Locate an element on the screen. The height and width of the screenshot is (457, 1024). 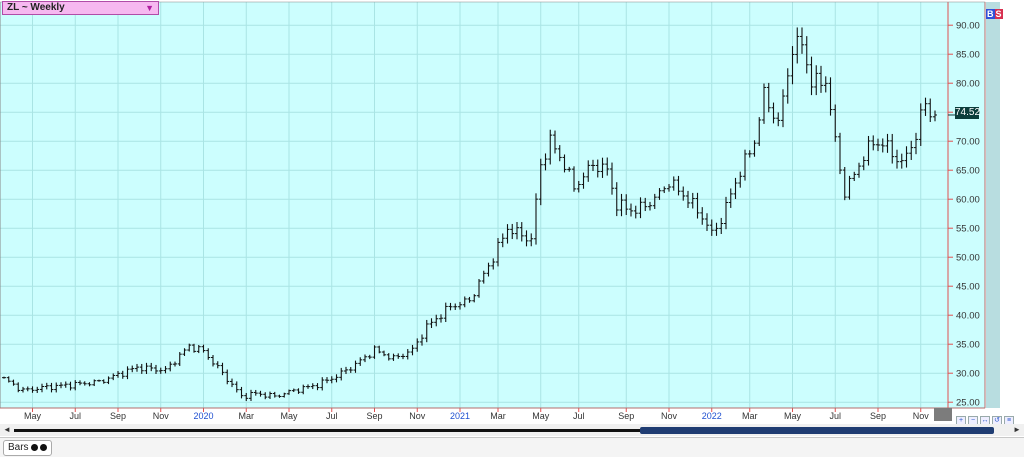
right-arrow-icon: ► is located at coordinates (1017, 429).